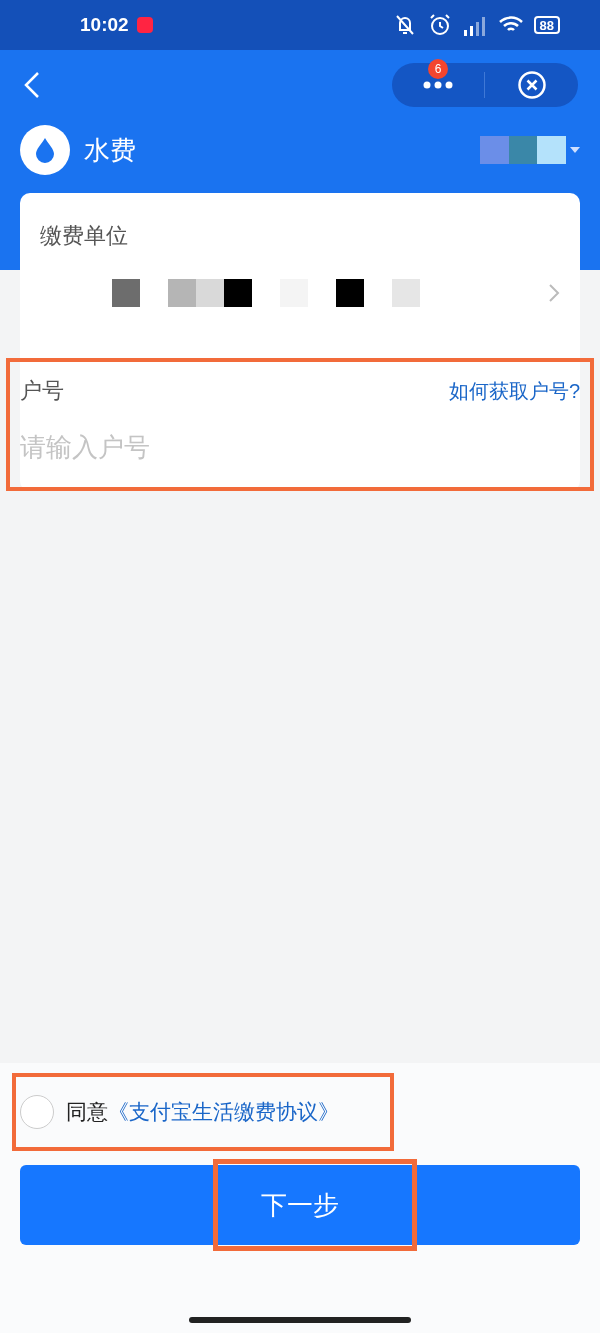  Describe the element at coordinates (531, 85) in the screenshot. I see `close-icon` at that location.